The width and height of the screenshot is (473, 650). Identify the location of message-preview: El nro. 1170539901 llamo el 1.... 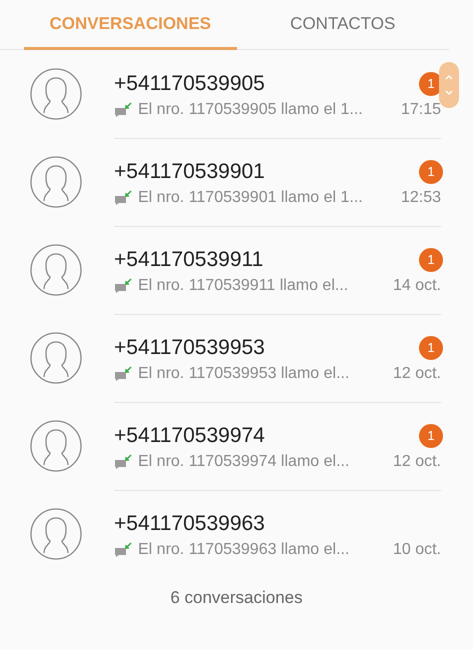
(251, 197).